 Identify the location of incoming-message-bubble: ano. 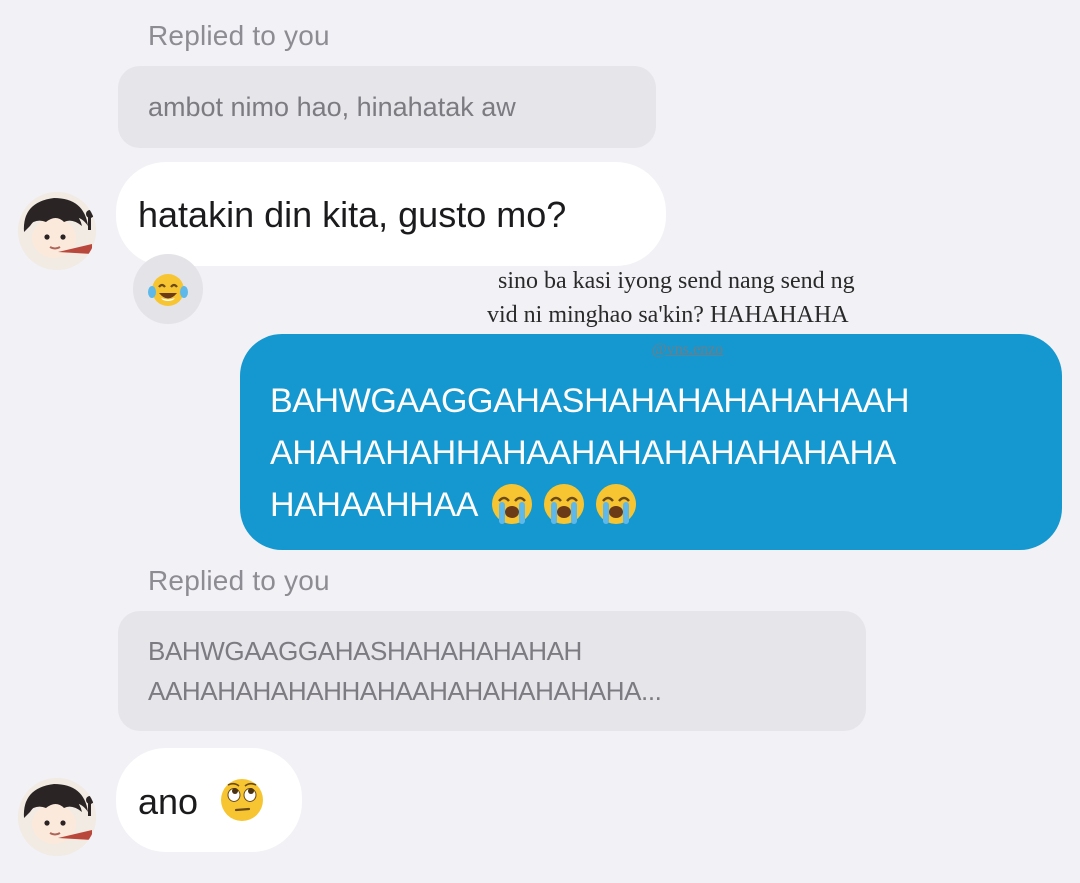
(209, 800).